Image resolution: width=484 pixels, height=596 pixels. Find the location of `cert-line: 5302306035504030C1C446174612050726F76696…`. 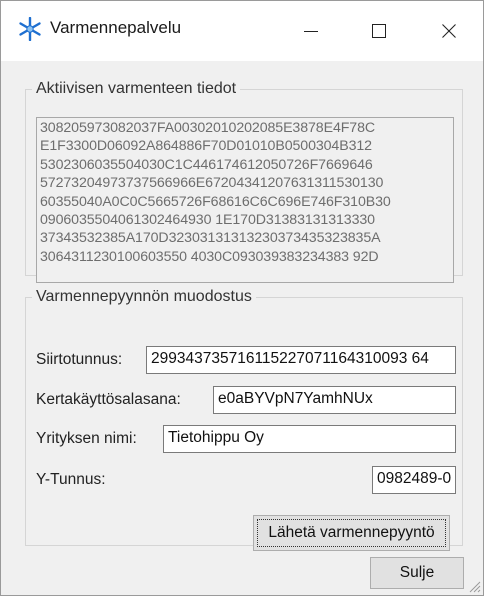

cert-line: 5302306035504030C1C446174612050726F76696… is located at coordinates (206, 164).